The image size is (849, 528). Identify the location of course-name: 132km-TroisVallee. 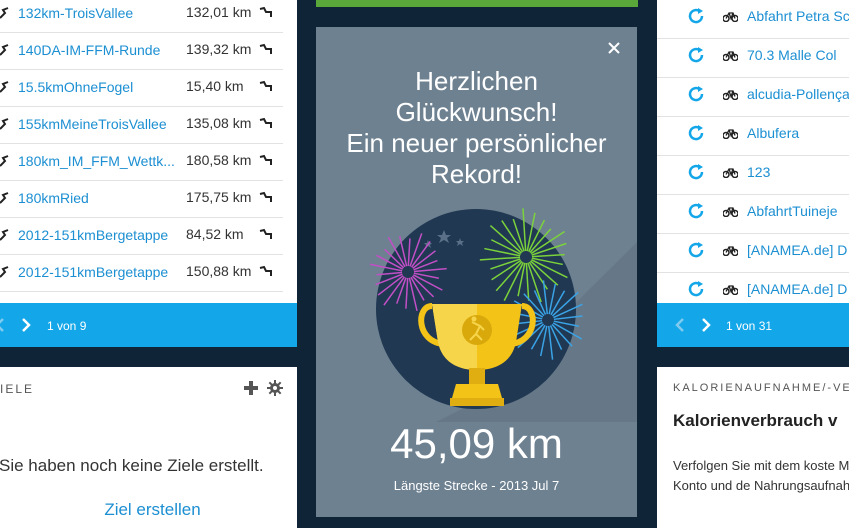
(98, 13).